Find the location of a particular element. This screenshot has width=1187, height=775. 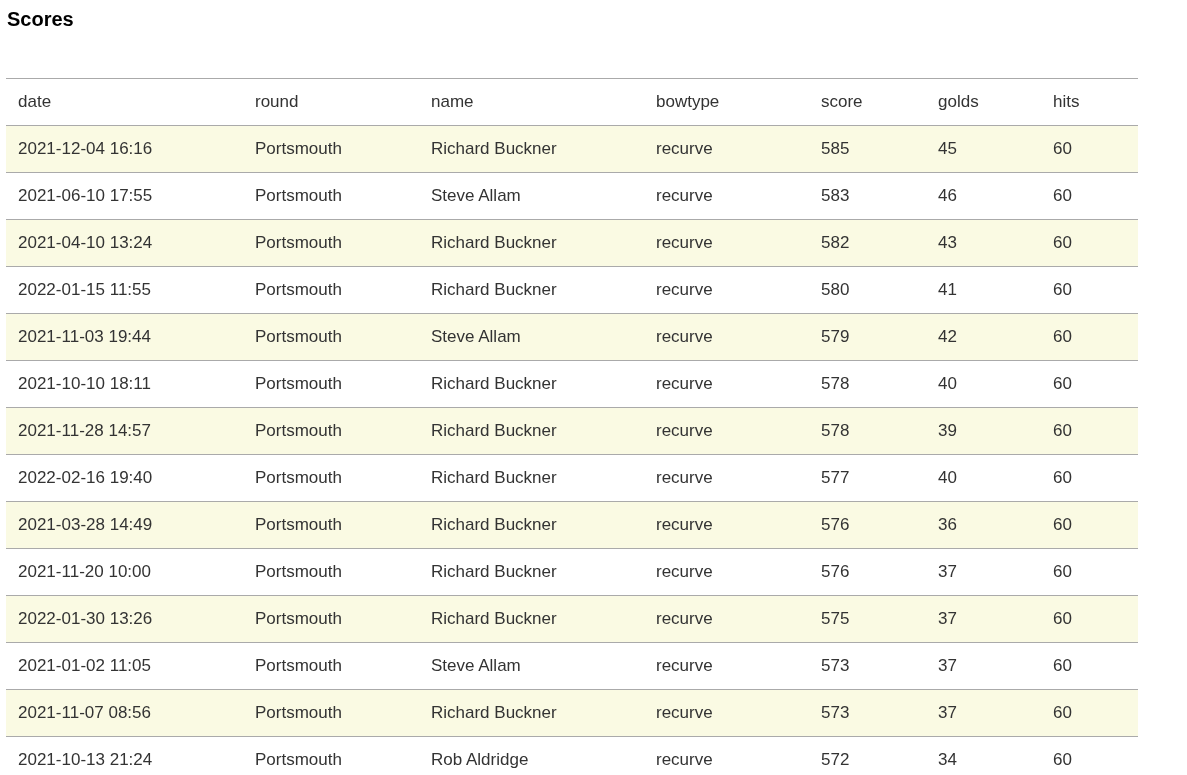

table-cell: 39 is located at coordinates (983, 431).